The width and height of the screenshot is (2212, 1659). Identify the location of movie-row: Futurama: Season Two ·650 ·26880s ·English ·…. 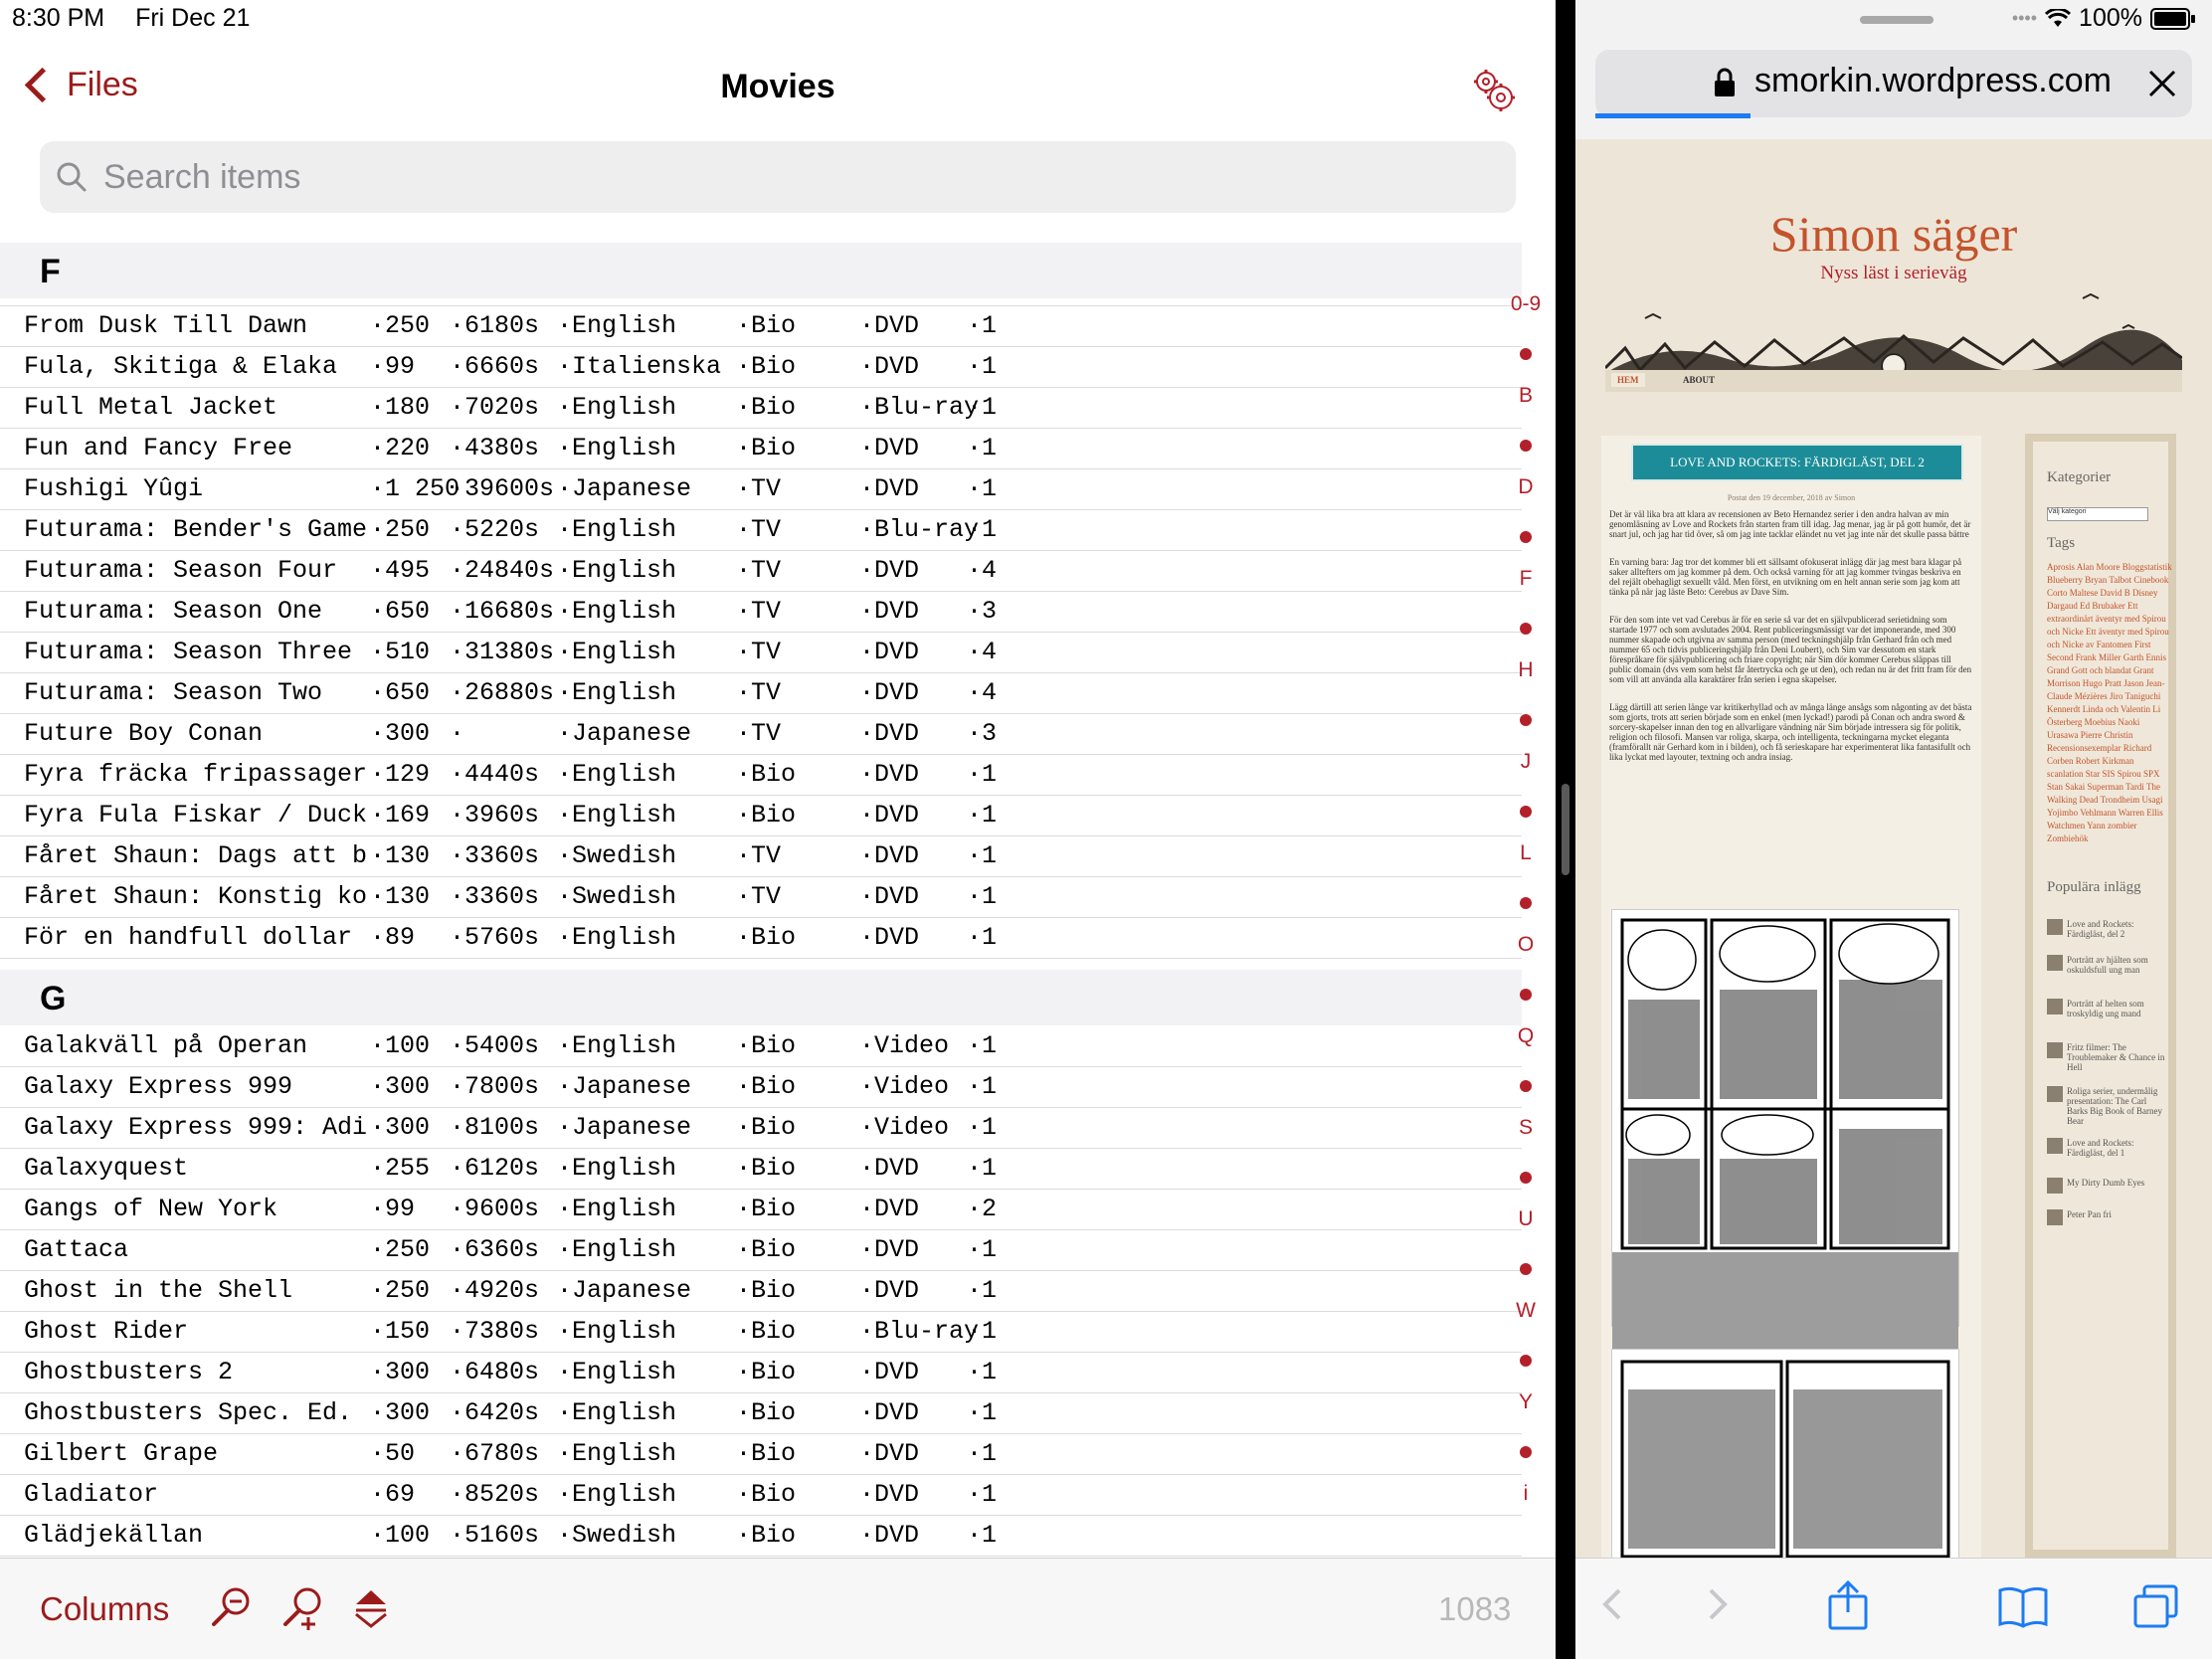
(761, 693).